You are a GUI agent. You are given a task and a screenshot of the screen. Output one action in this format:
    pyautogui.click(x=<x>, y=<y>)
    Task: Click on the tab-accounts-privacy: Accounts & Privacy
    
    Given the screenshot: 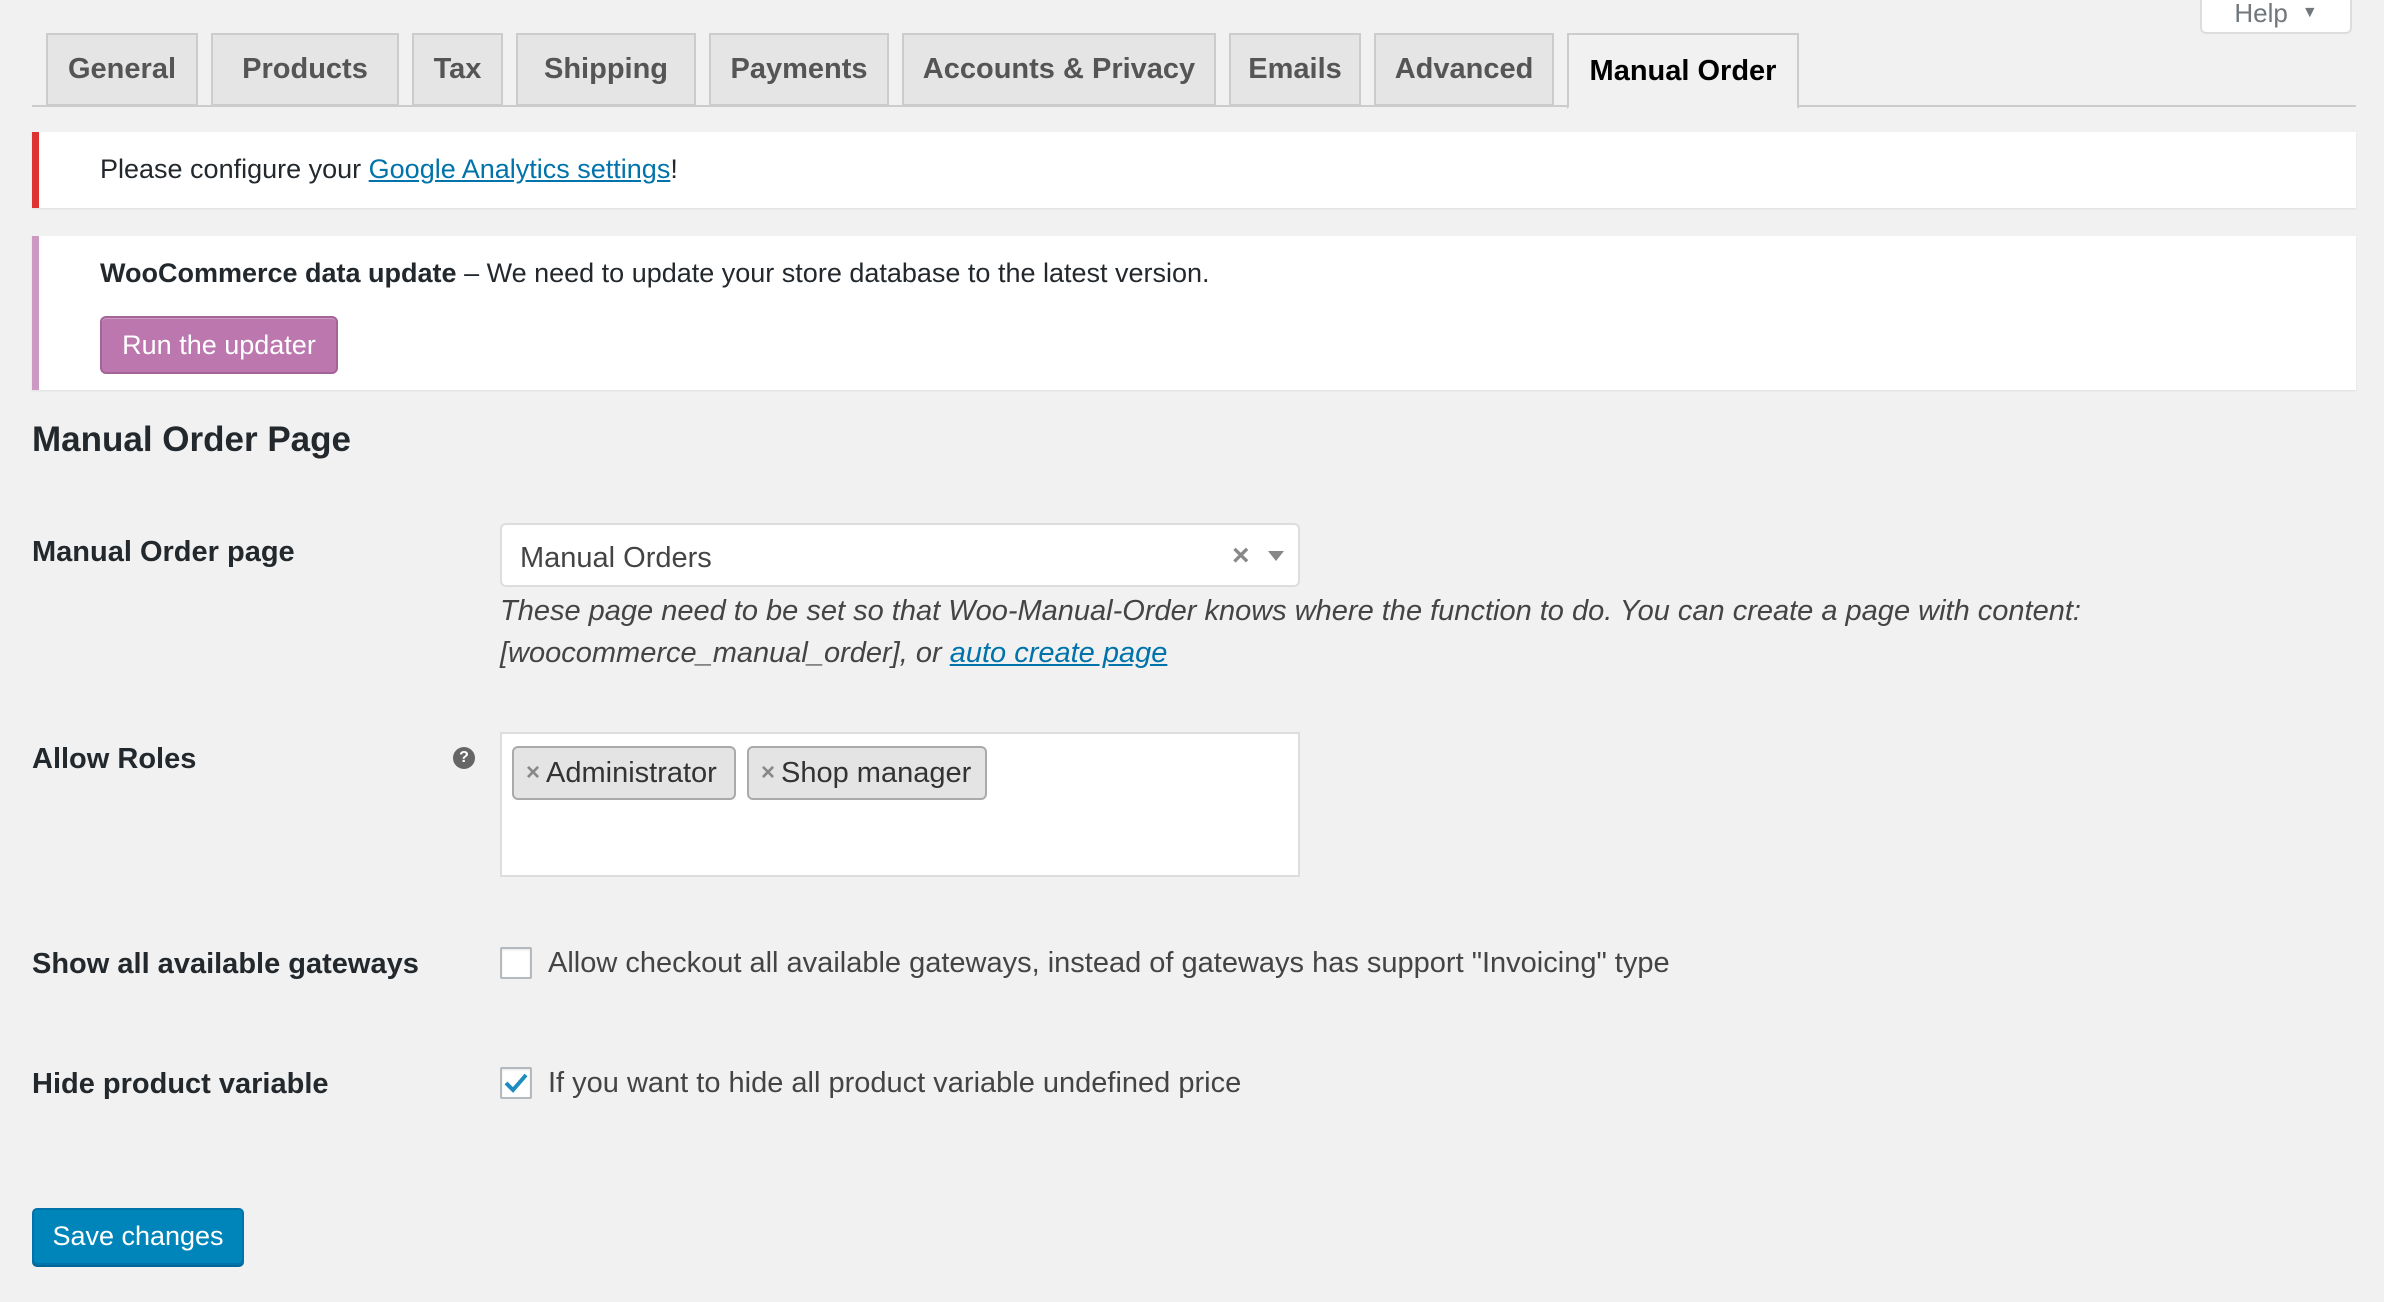 What is the action you would take?
    pyautogui.click(x=1059, y=69)
    